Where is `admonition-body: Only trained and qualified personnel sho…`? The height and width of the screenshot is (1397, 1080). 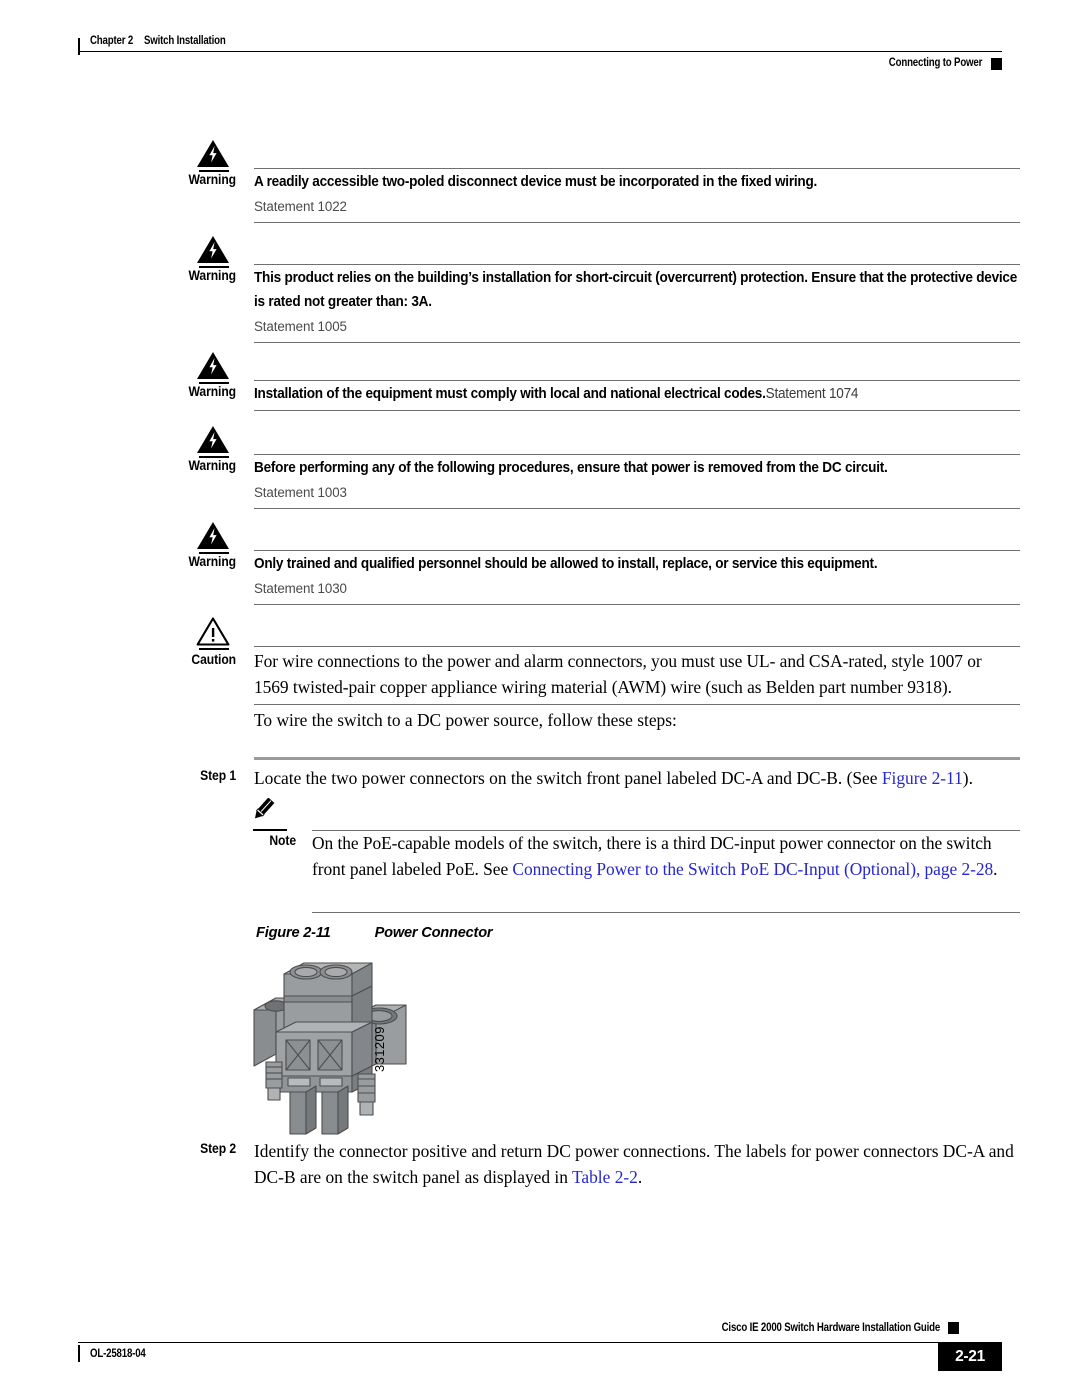
admonition-body: Only trained and qualified personnel sho… is located at coordinates (637, 576).